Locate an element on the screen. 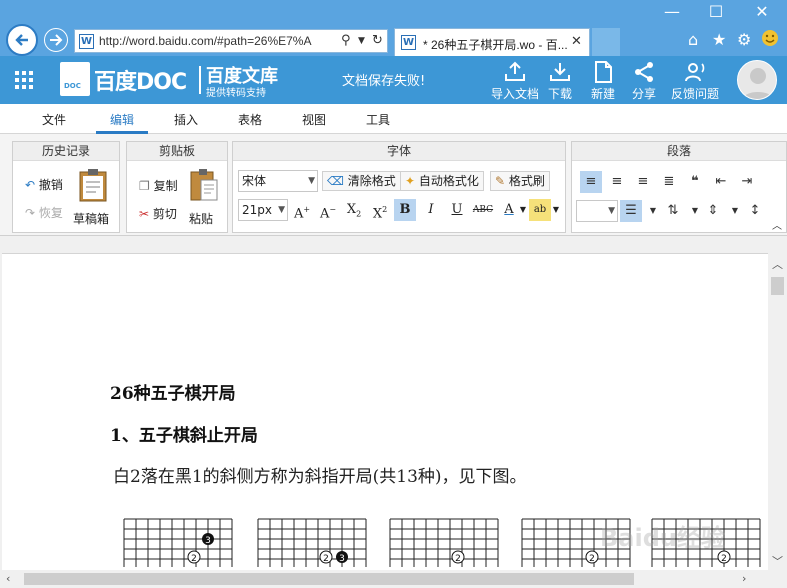  gear-icon: ⚙ is located at coordinates (744, 39).